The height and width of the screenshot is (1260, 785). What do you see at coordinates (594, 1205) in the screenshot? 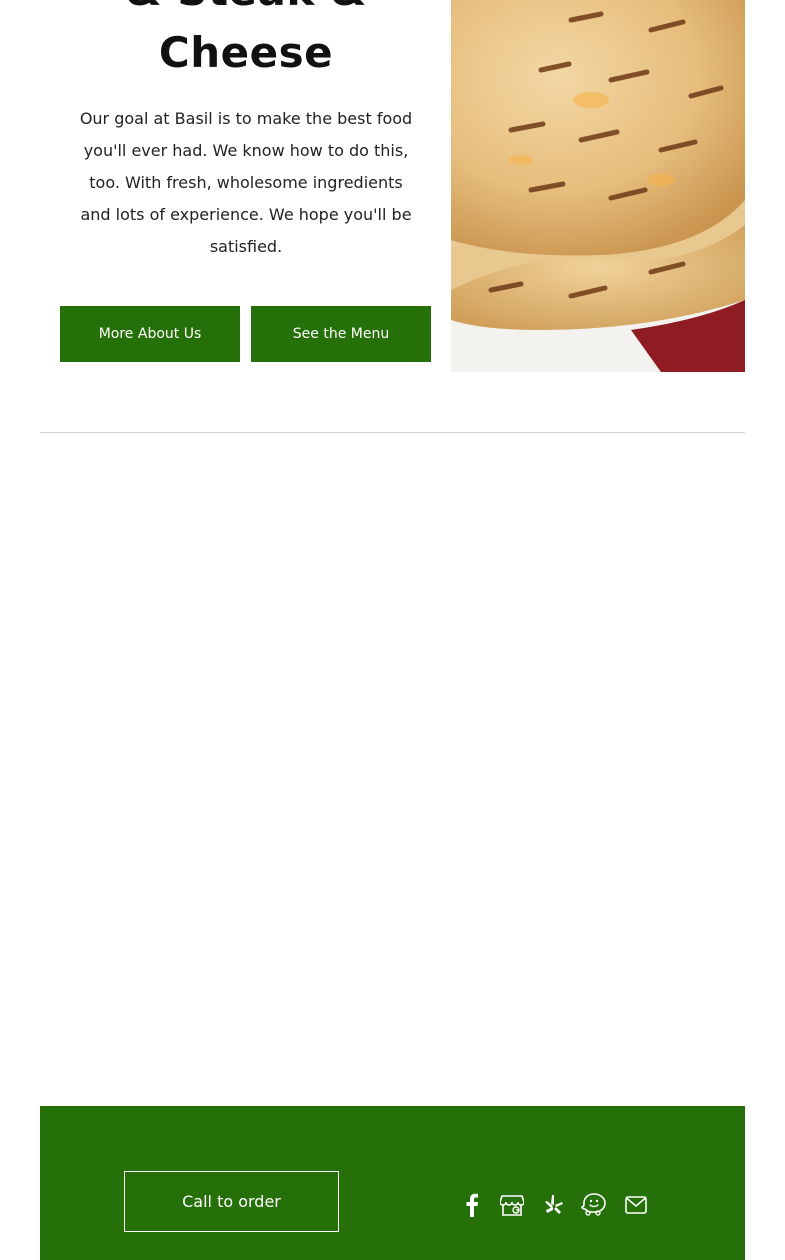
I see `waze-icon` at bounding box center [594, 1205].